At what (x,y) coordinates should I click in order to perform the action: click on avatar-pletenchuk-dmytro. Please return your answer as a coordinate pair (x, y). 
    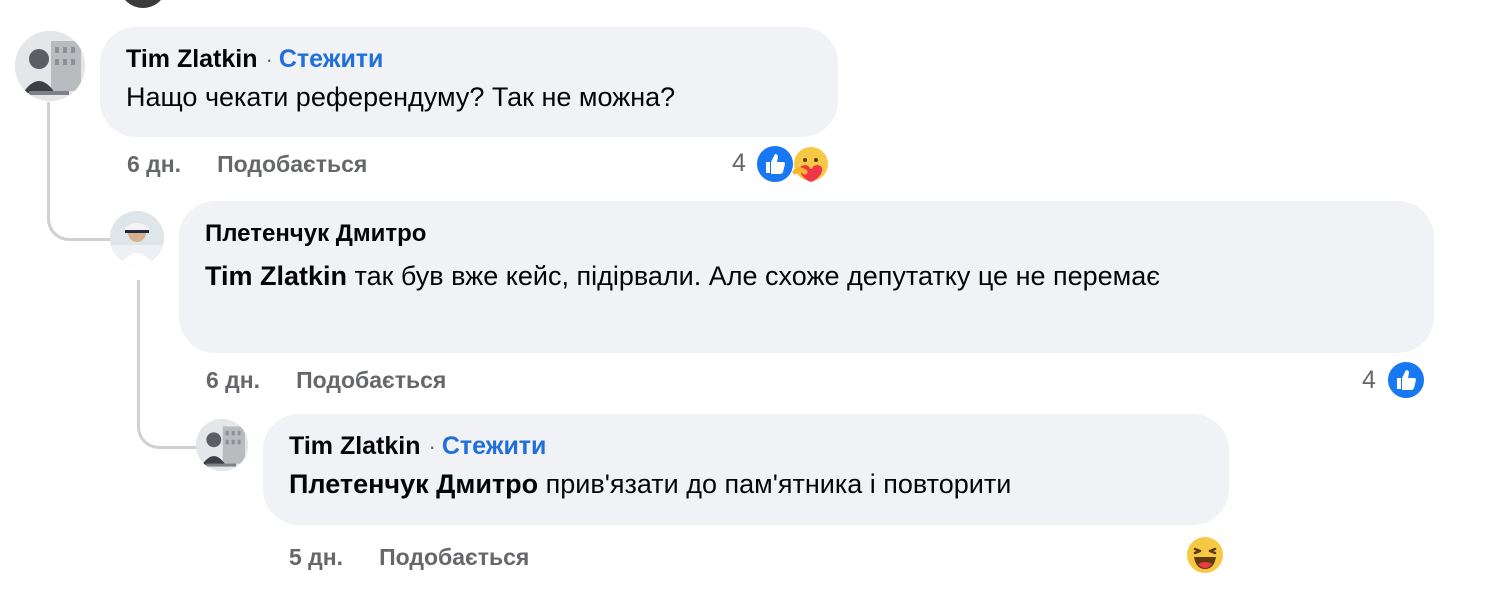
    Looking at the image, I should click on (137, 238).